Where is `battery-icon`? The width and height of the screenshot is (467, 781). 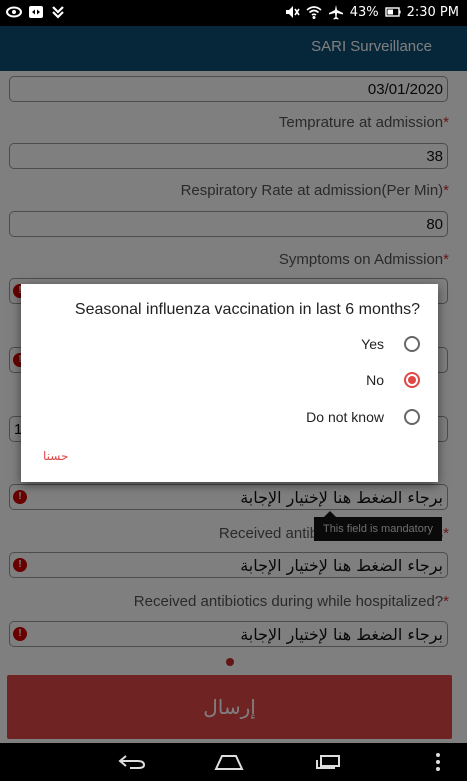 battery-icon is located at coordinates (392, 12).